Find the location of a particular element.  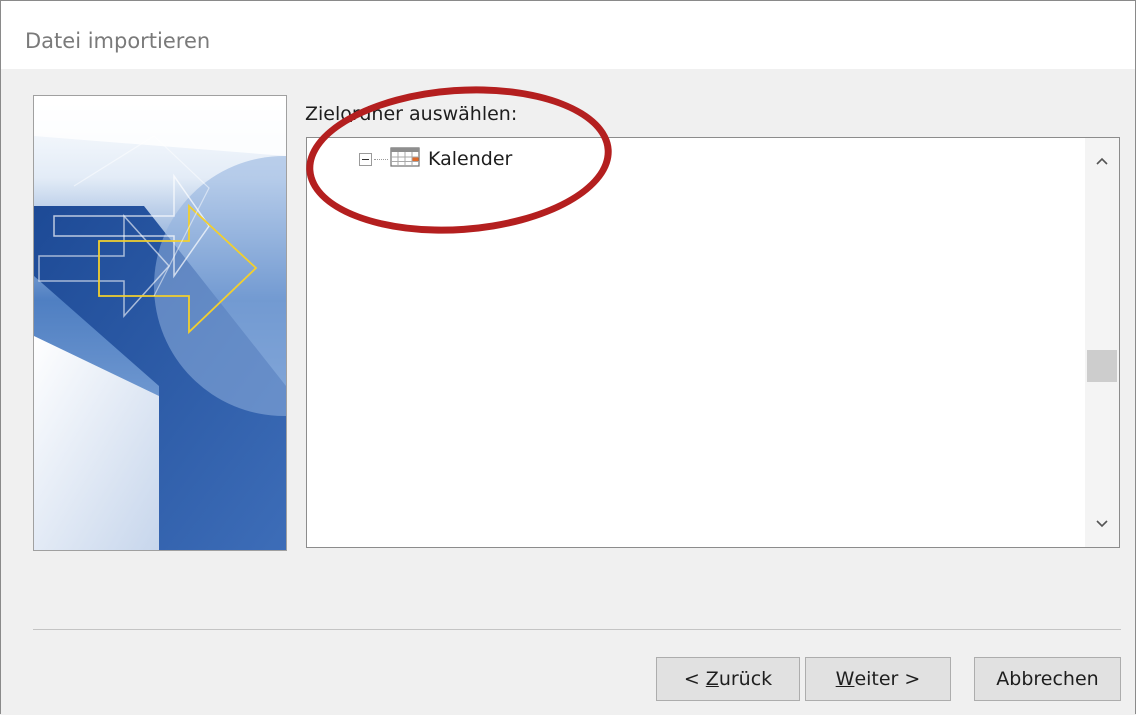

title-bar: Datei importieren is located at coordinates (568, 35).